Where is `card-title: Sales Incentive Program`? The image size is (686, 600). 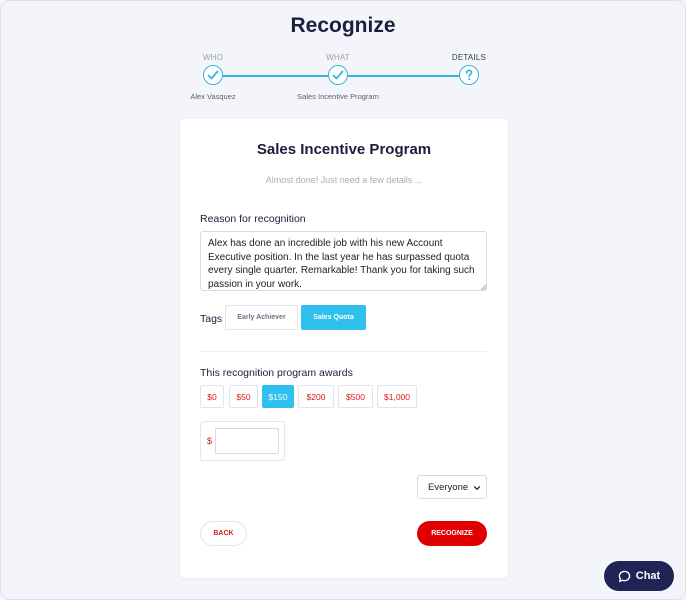
card-title: Sales Incentive Program is located at coordinates (344, 149).